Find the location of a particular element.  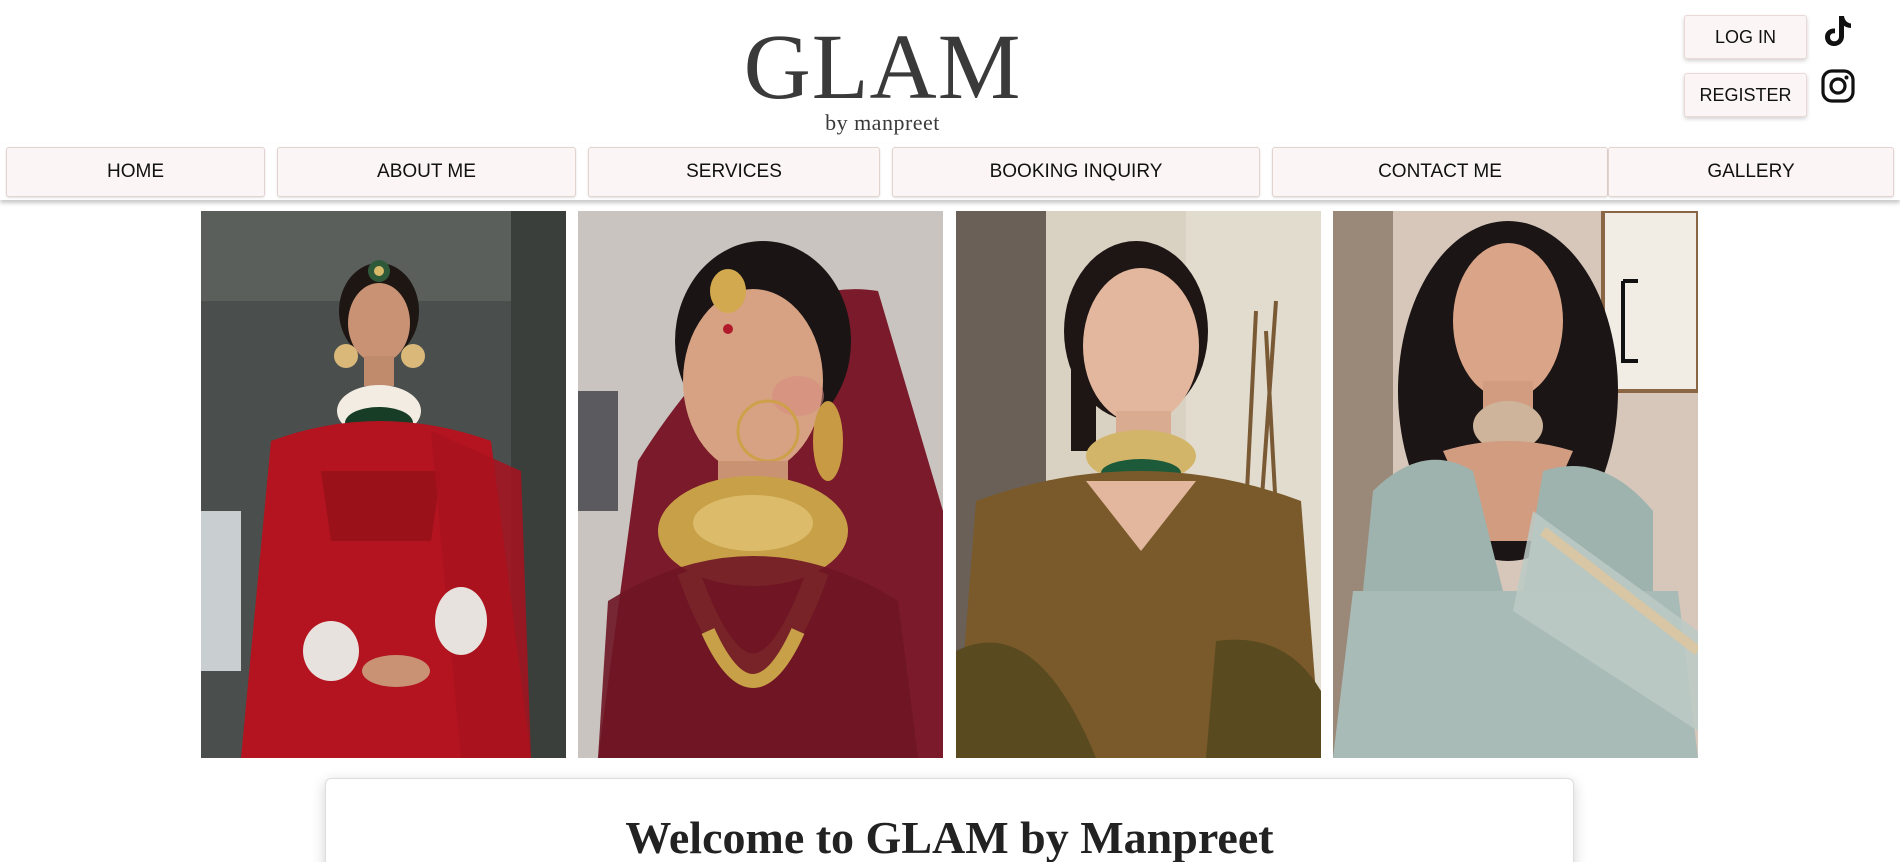

welcome-title: Welcome to GLAM by Manpreet is located at coordinates (949, 837).